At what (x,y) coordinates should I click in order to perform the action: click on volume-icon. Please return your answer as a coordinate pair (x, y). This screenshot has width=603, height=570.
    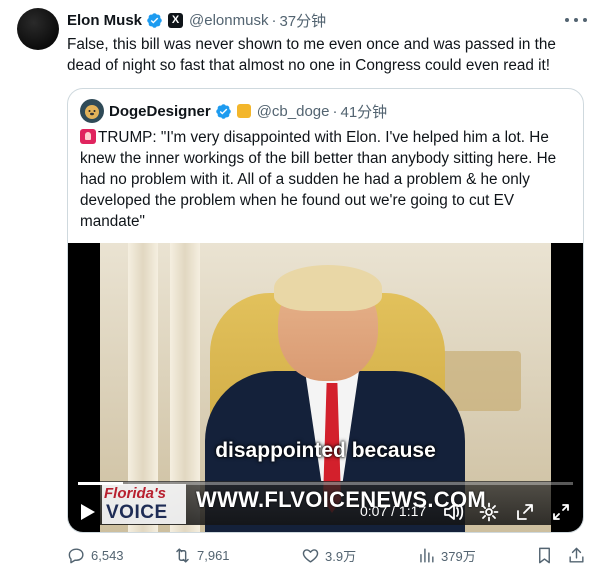
    Looking at the image, I should click on (454, 512).